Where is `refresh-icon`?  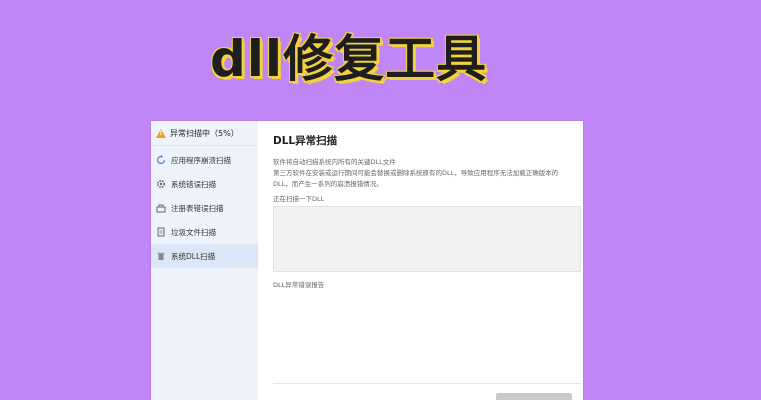
refresh-icon is located at coordinates (161, 160).